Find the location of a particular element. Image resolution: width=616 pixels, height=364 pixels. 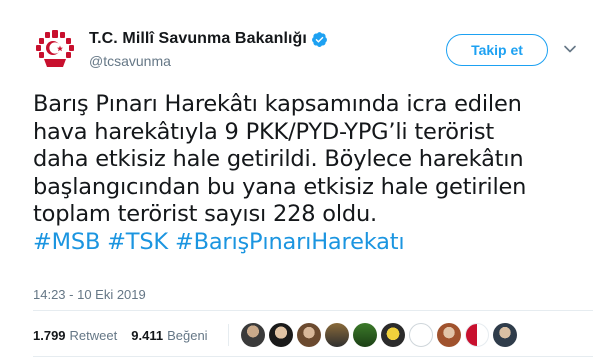

tweet-text-line: toplam terörist sayısı 228 oldu. is located at coordinates (205, 214).